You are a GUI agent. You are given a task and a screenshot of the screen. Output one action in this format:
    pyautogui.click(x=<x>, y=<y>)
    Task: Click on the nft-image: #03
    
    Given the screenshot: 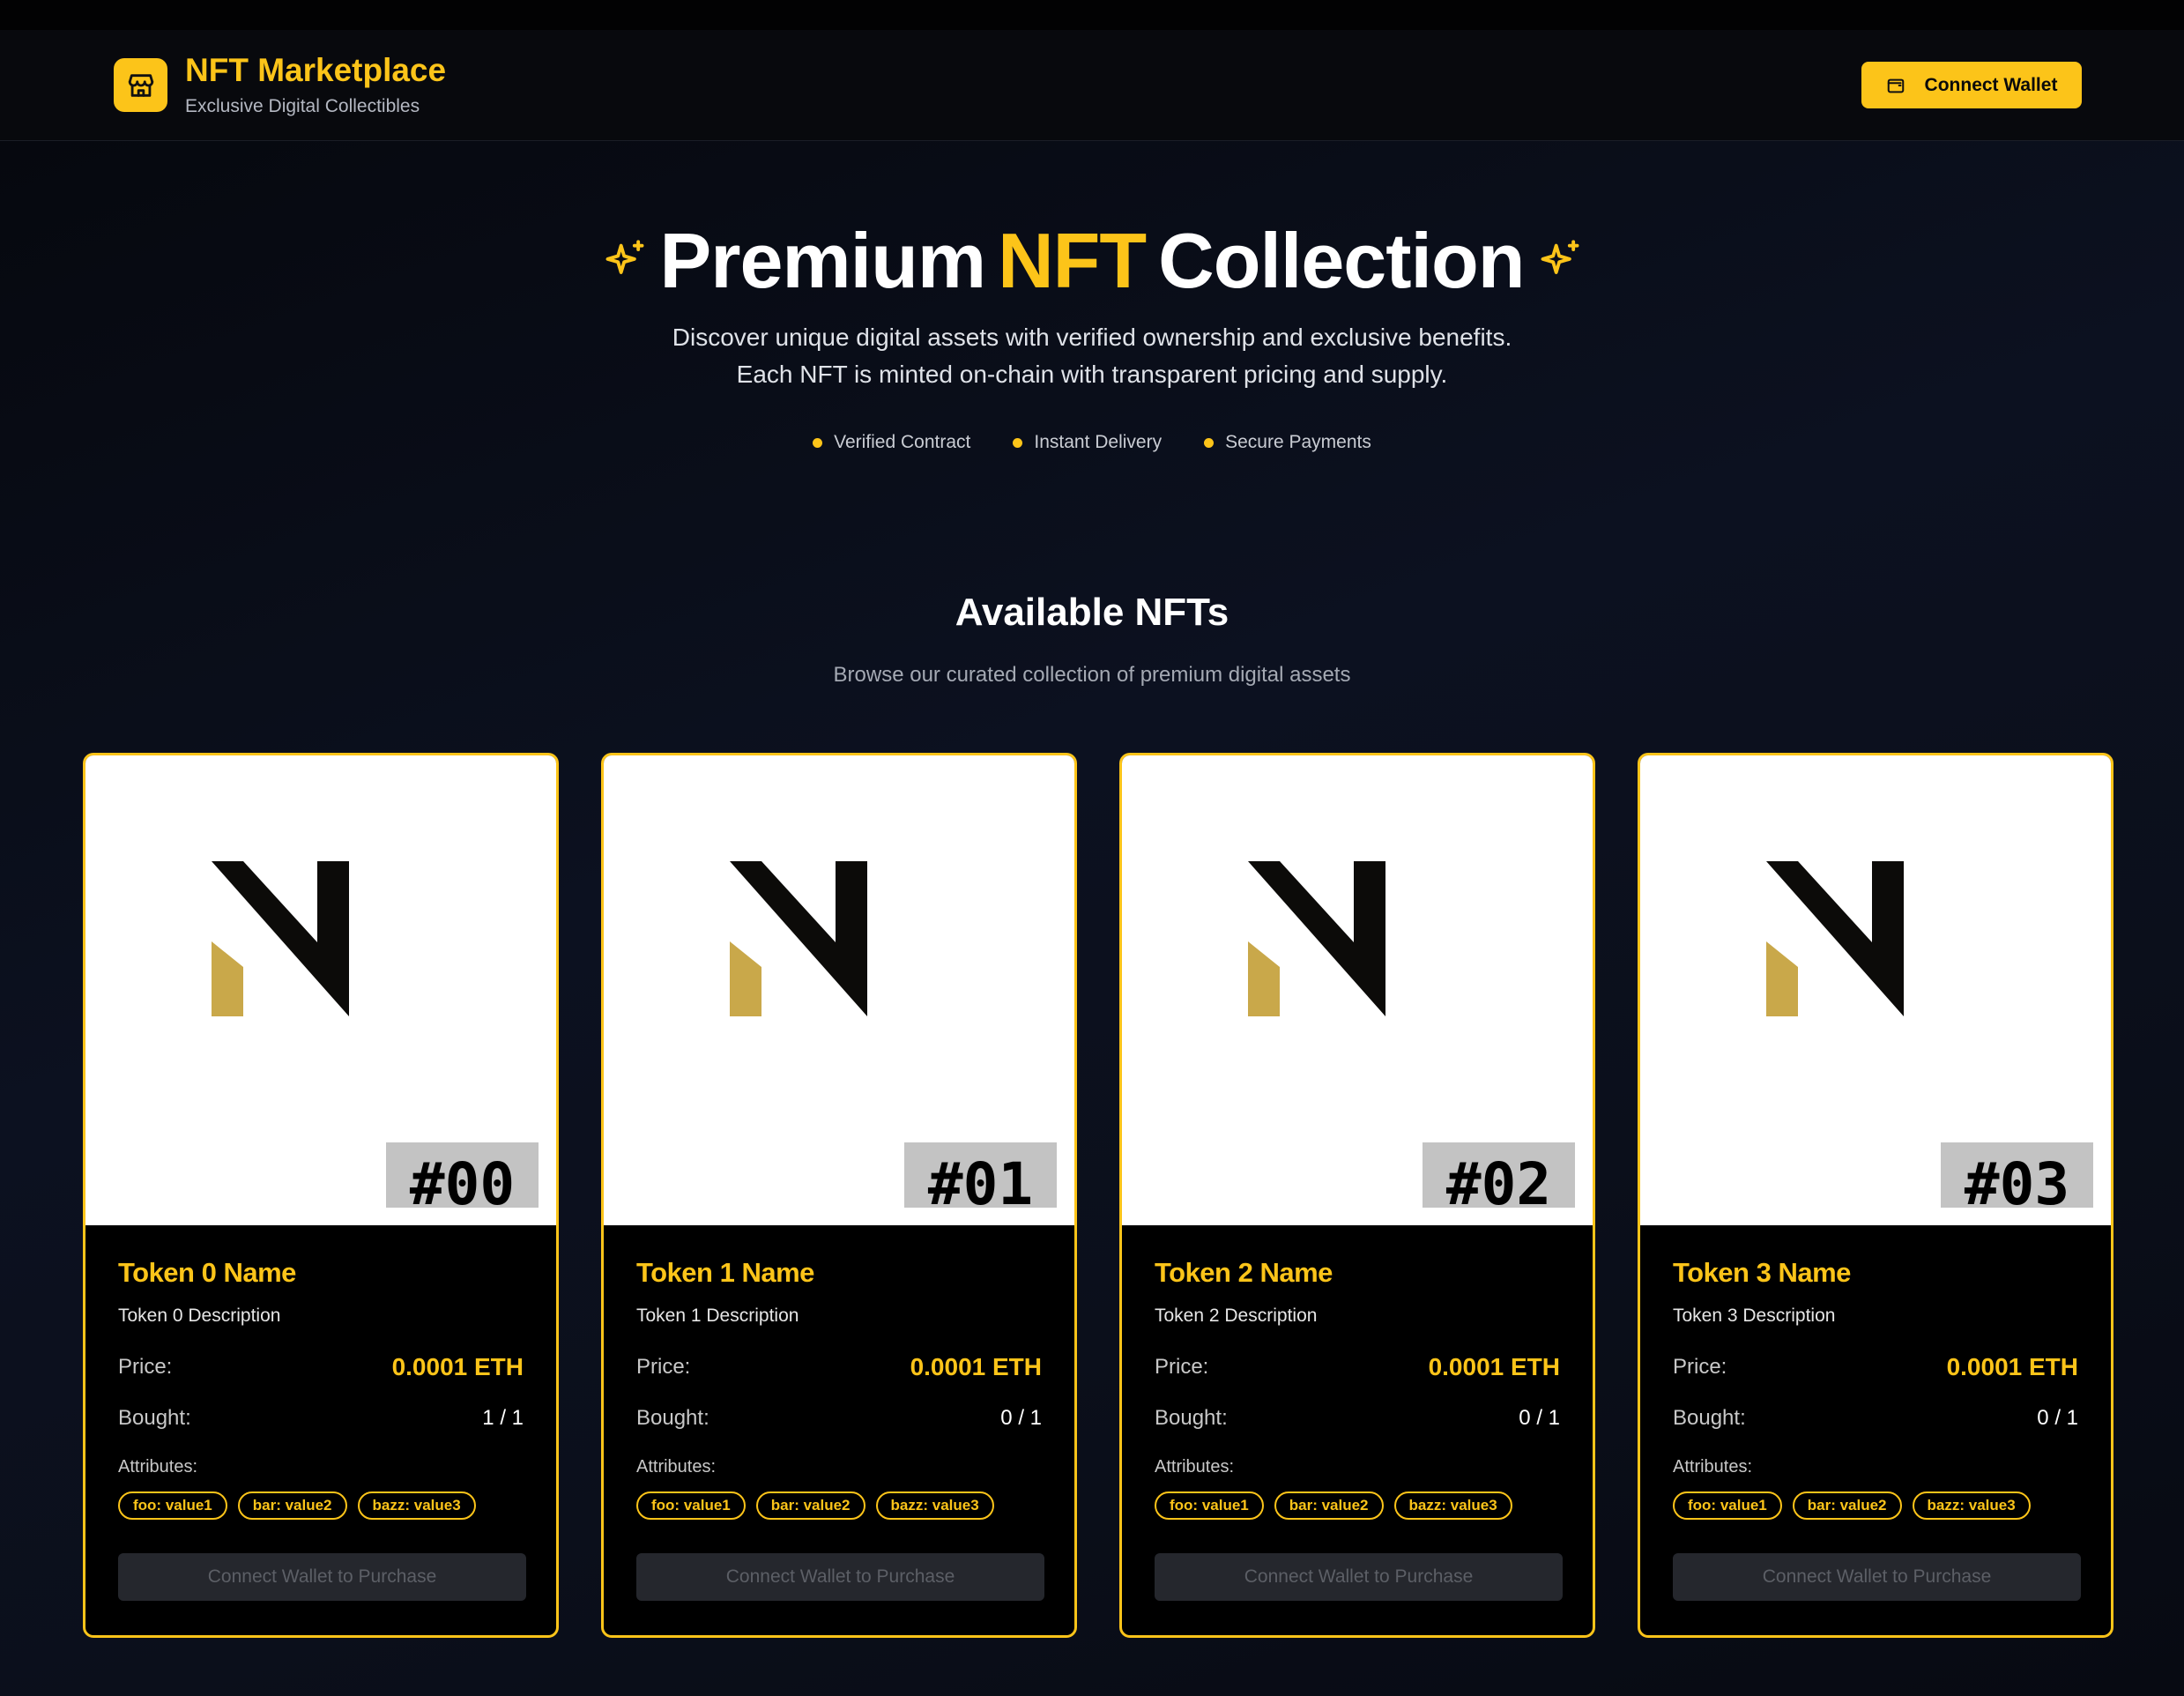 What is the action you would take?
    pyautogui.click(x=1875, y=990)
    